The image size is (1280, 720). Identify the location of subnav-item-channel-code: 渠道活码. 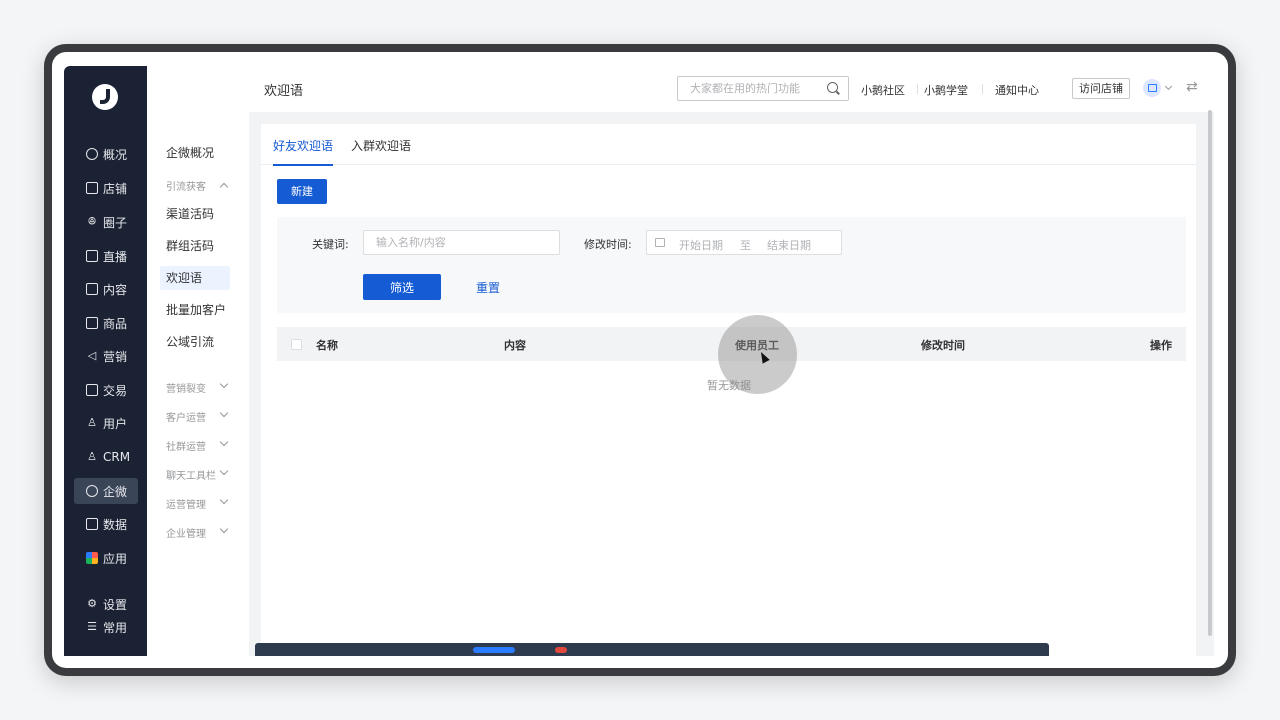
(195, 214).